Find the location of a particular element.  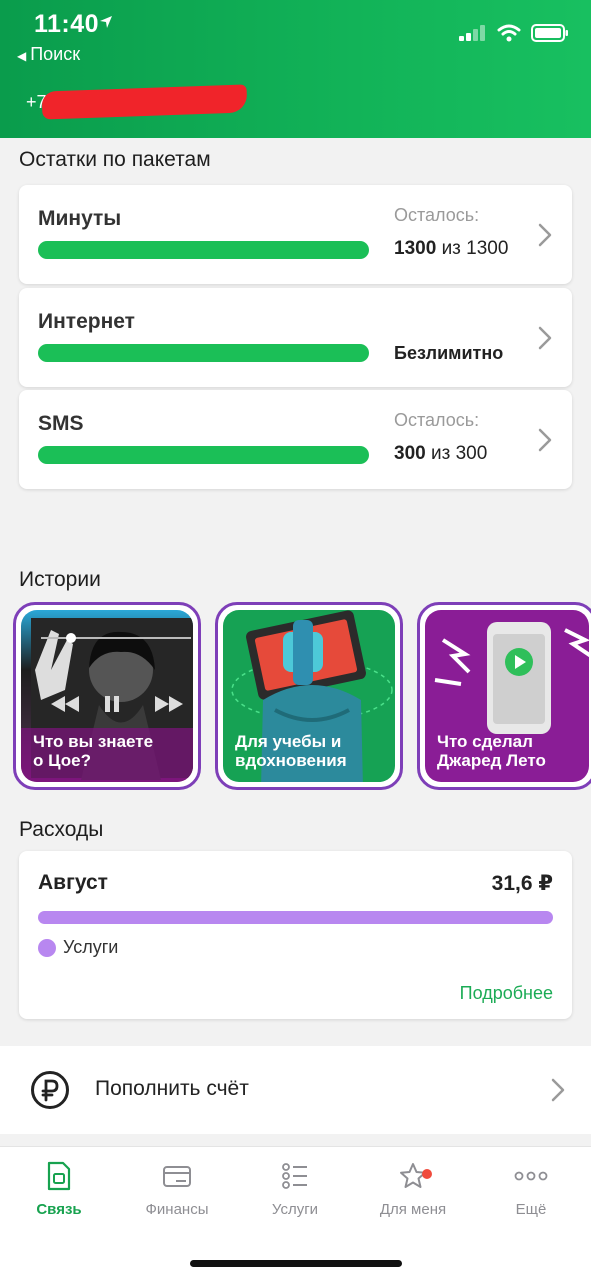

back-to-search-link: ◀ Поиск is located at coordinates (48, 54).